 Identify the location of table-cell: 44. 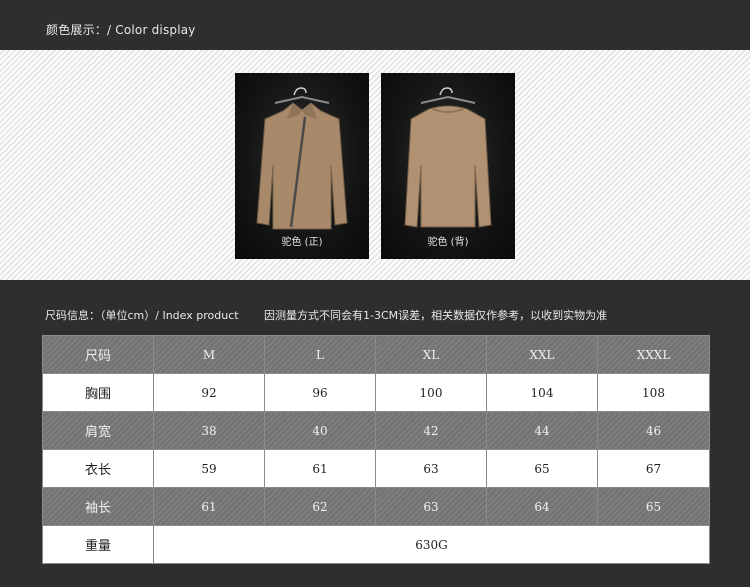
(542, 430).